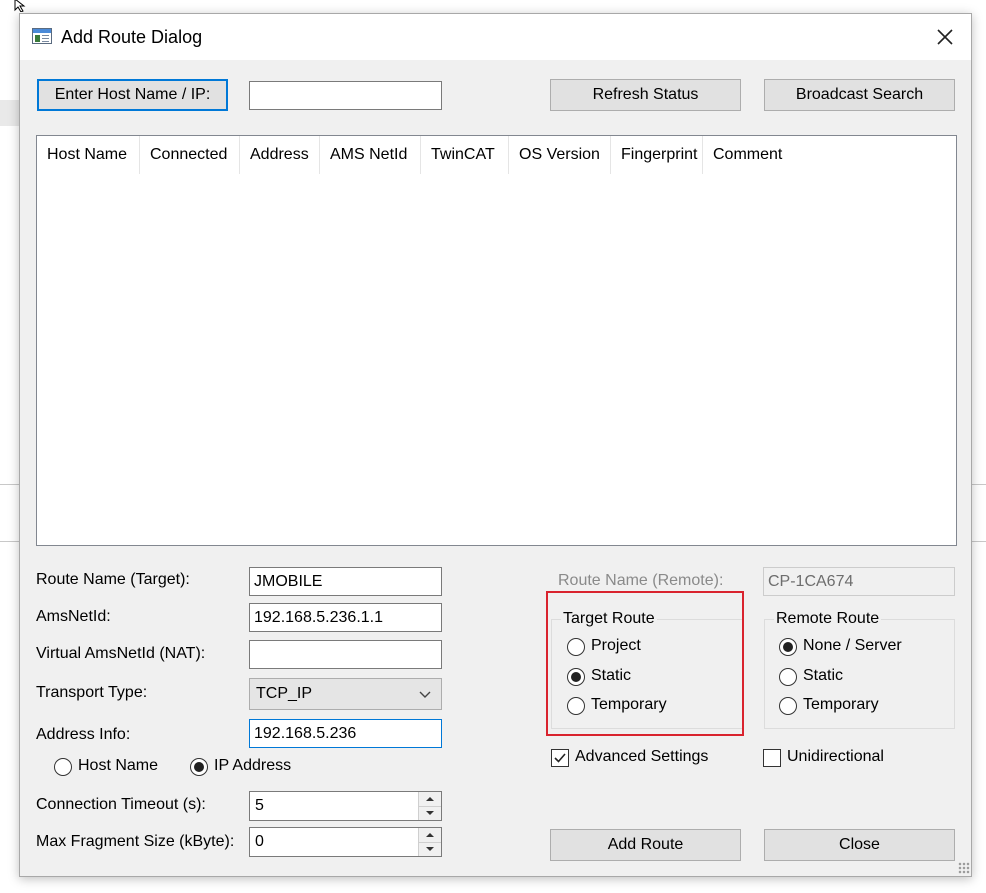  What do you see at coordinates (788, 677) in the screenshot?
I see `remote-route-static-radio` at bounding box center [788, 677].